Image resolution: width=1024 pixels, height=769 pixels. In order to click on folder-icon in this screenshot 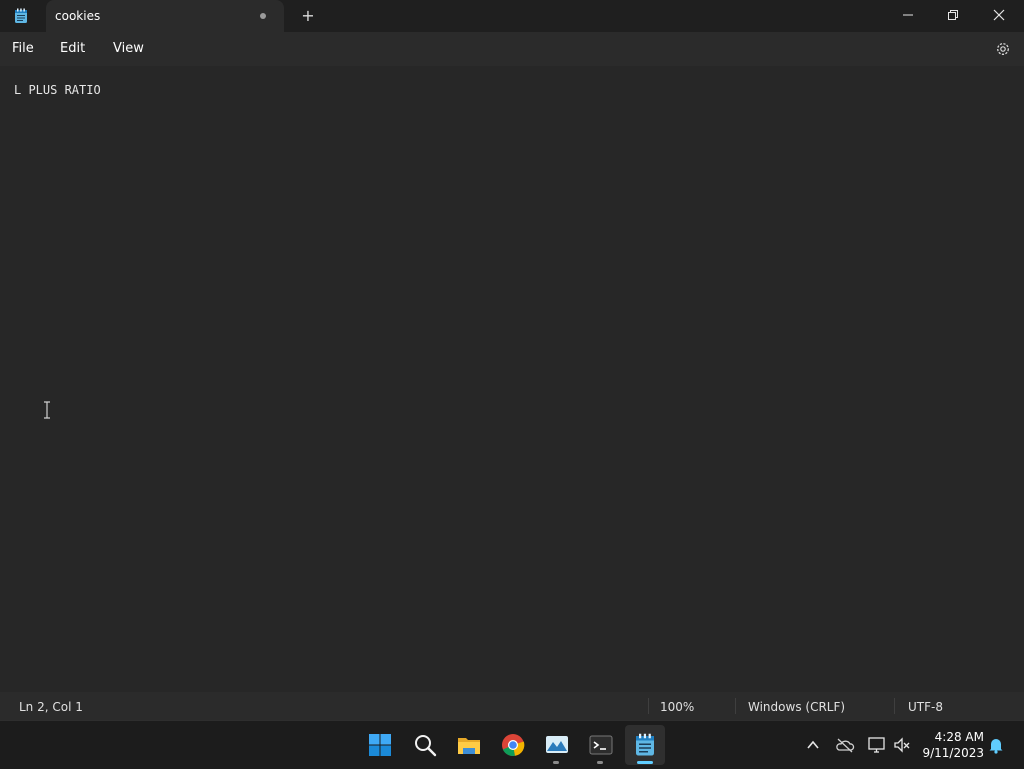, I will do `click(469, 746)`.